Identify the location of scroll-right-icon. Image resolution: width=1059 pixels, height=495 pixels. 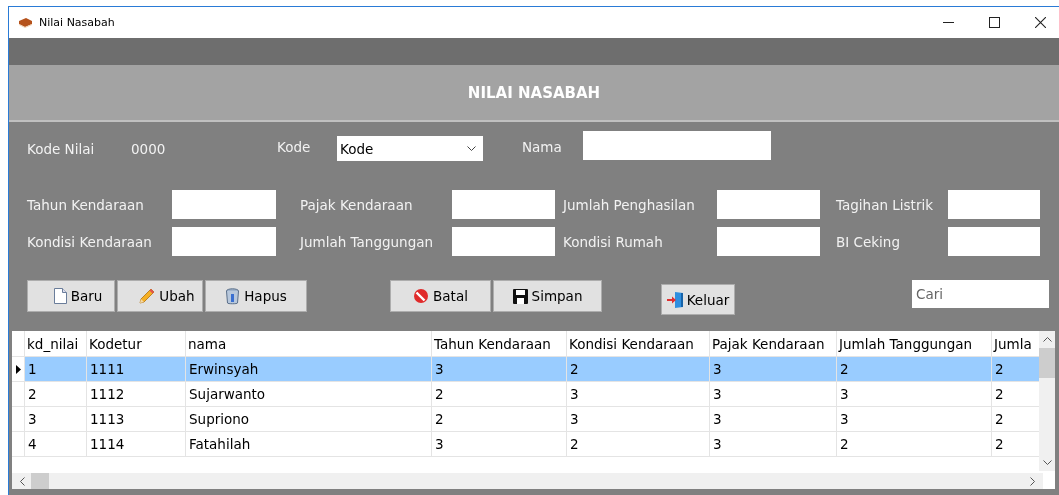
(1032, 481).